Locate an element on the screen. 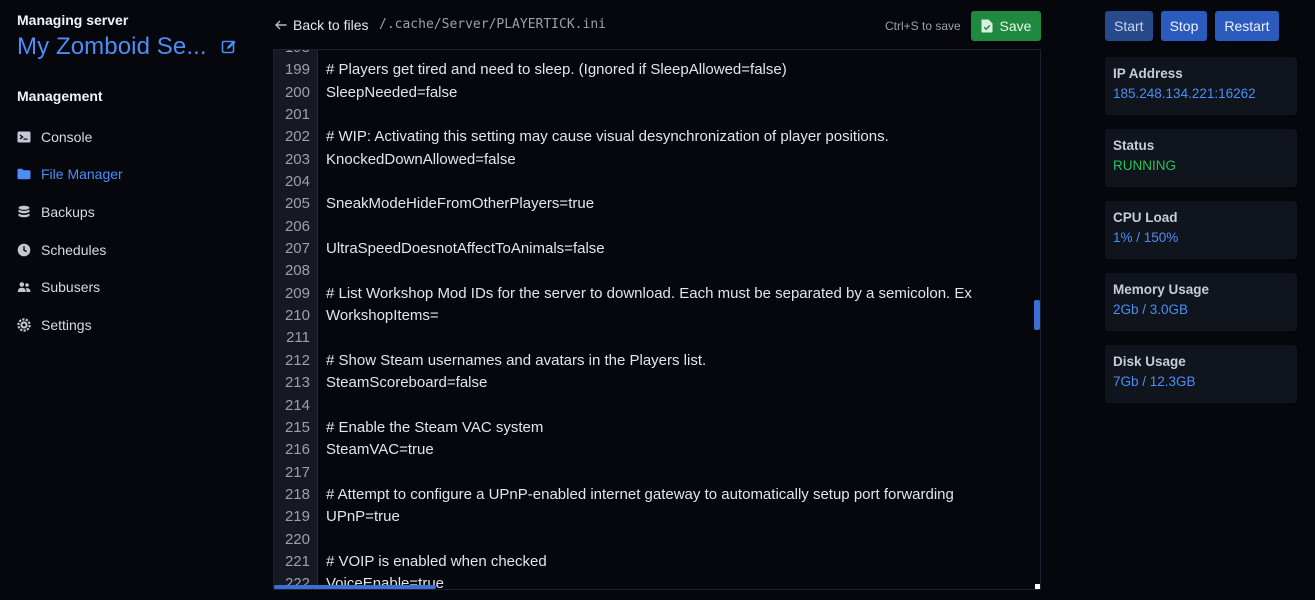  vertical-scrollbar is located at coordinates (1037, 315).